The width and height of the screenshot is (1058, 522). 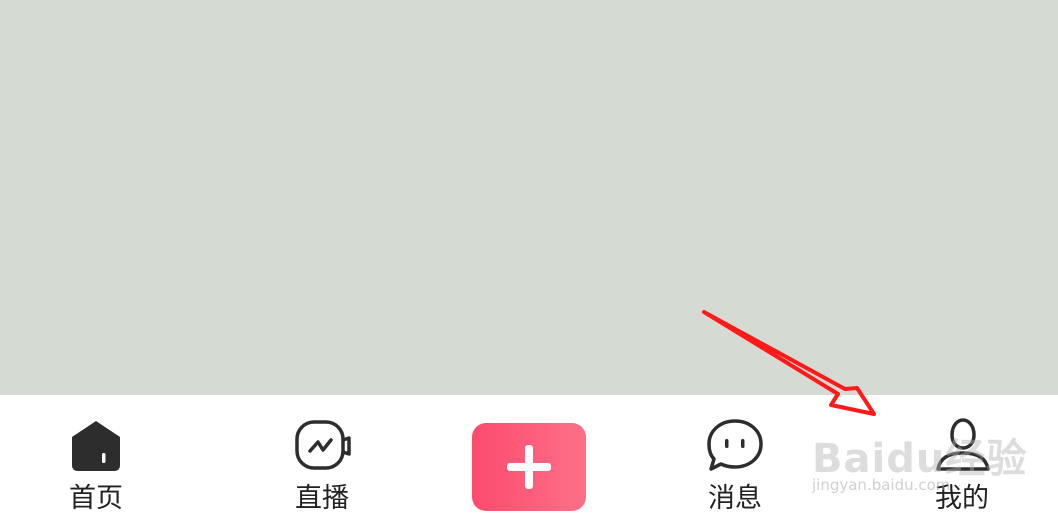 I want to click on tab-home: 首页, so click(x=96, y=458).